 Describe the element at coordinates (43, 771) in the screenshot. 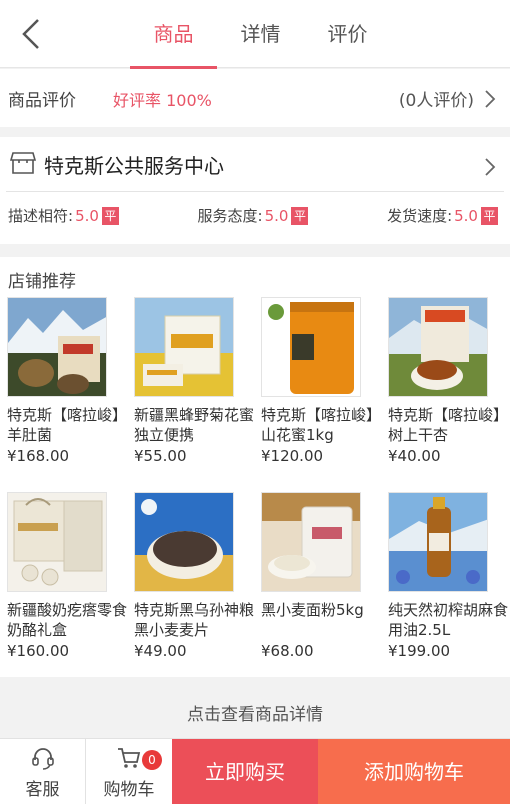

I see `customer-service-button: 客服` at that location.